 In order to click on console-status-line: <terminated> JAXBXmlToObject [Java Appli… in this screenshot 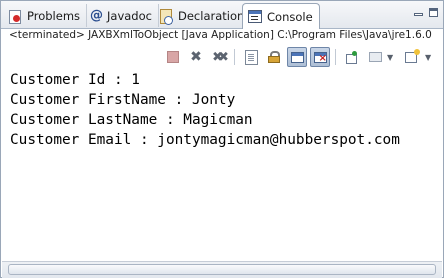, I will do `click(220, 35)`.